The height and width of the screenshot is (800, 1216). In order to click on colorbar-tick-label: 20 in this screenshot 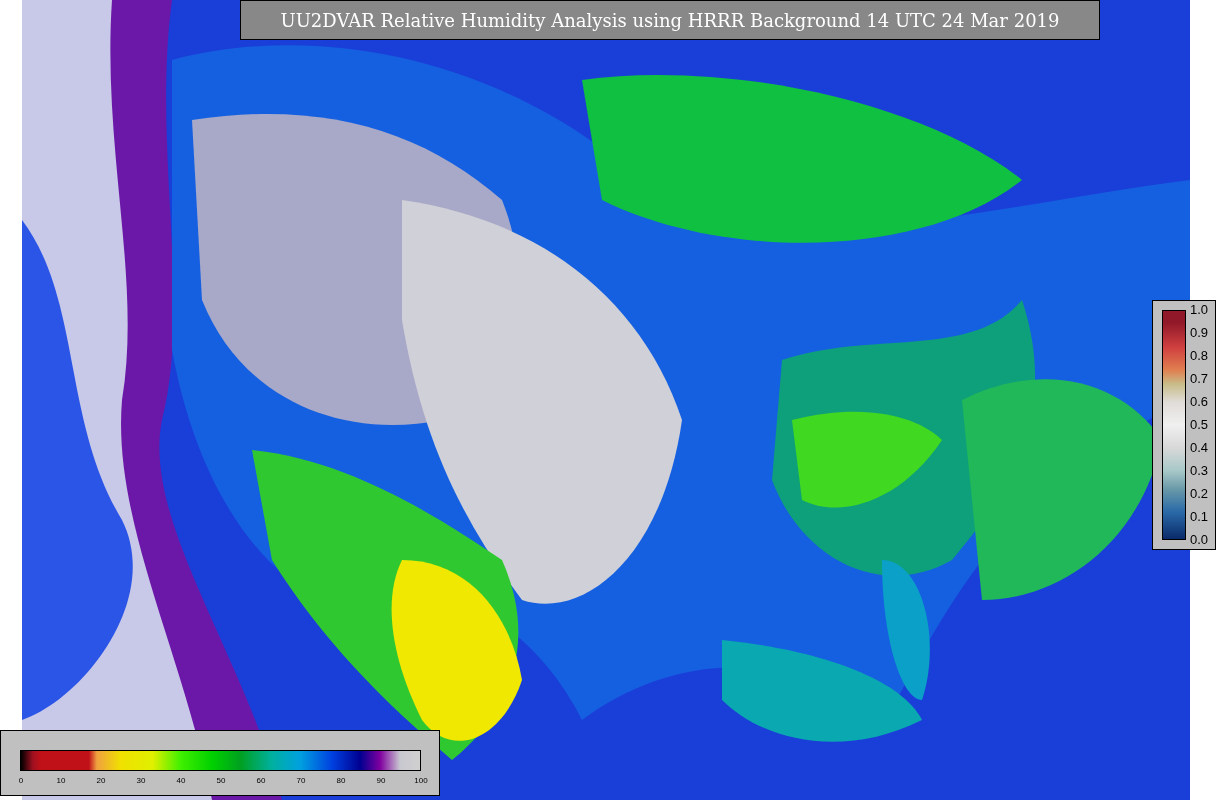, I will do `click(101, 781)`.